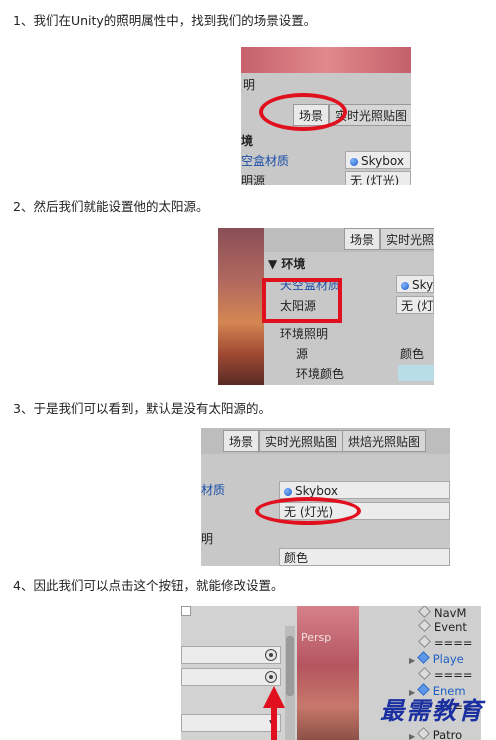  Describe the element at coordinates (308, 511) in the screenshot. I see `highlight-ellipse` at that location.